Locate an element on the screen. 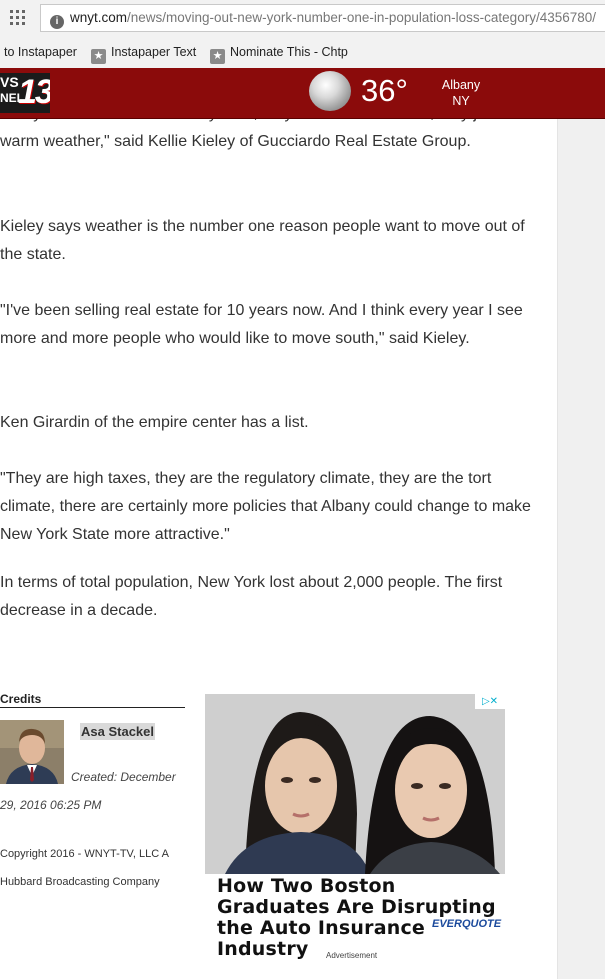 This screenshot has width=605, height=979. copyright-text-continued: Hubbard Broadcasting Company is located at coordinates (80, 882).